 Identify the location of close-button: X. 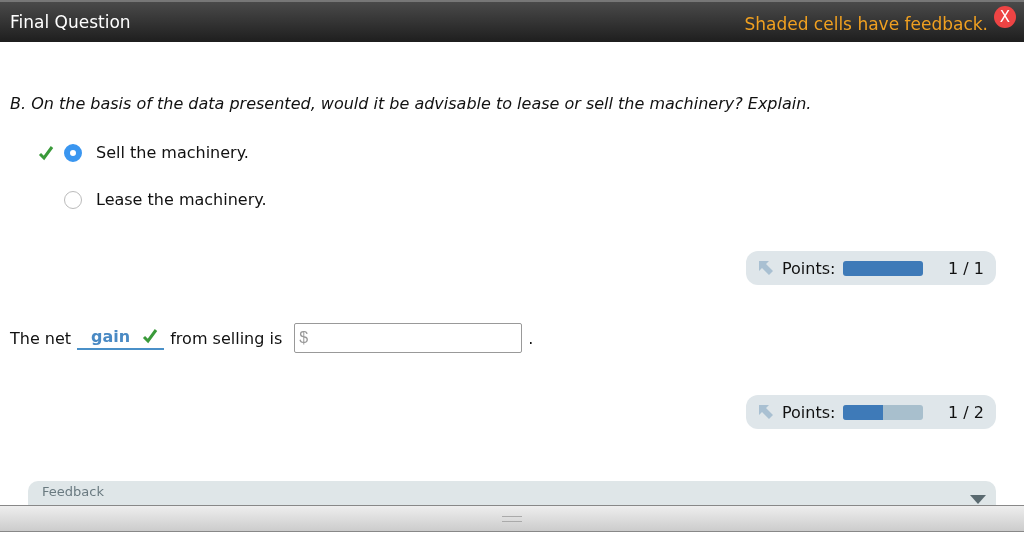
(1005, 17).